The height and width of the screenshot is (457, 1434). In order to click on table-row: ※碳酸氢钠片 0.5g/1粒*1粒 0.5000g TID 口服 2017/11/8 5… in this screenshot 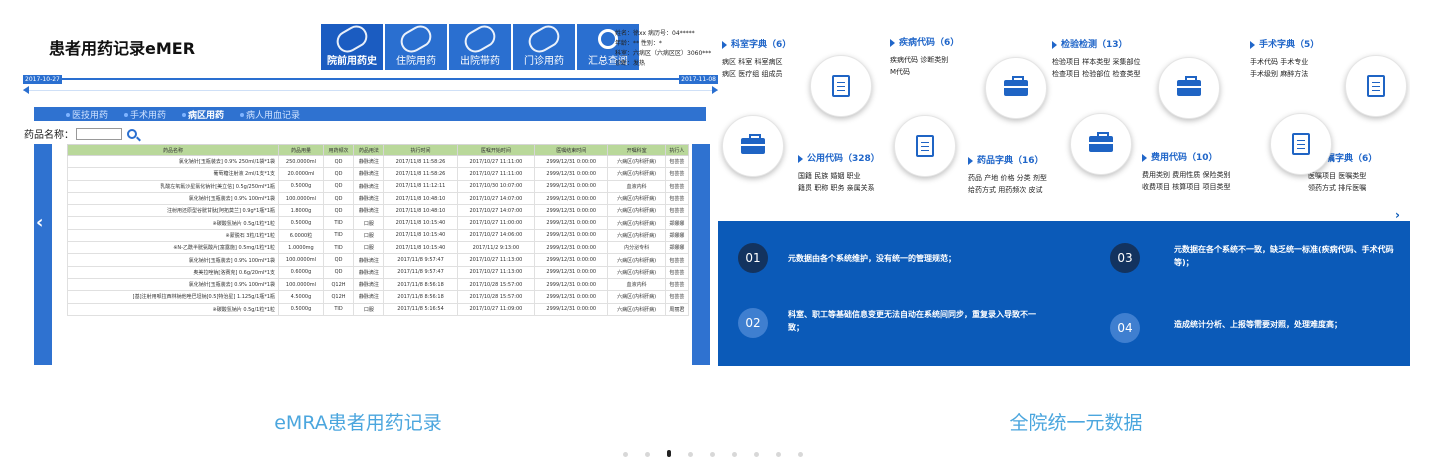, I will do `click(378, 309)`.